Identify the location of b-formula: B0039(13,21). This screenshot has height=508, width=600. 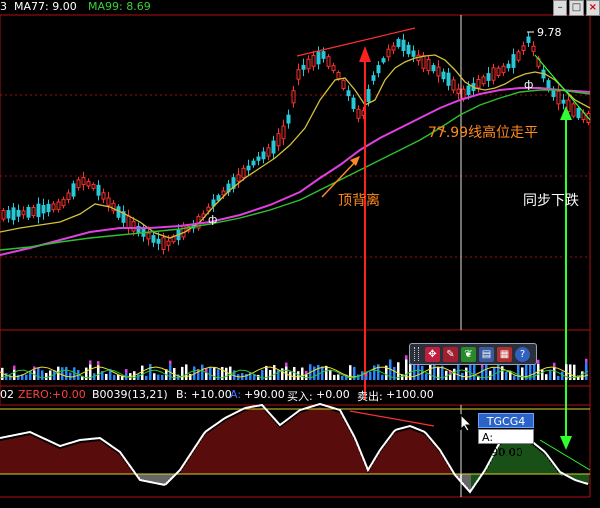
(130, 394).